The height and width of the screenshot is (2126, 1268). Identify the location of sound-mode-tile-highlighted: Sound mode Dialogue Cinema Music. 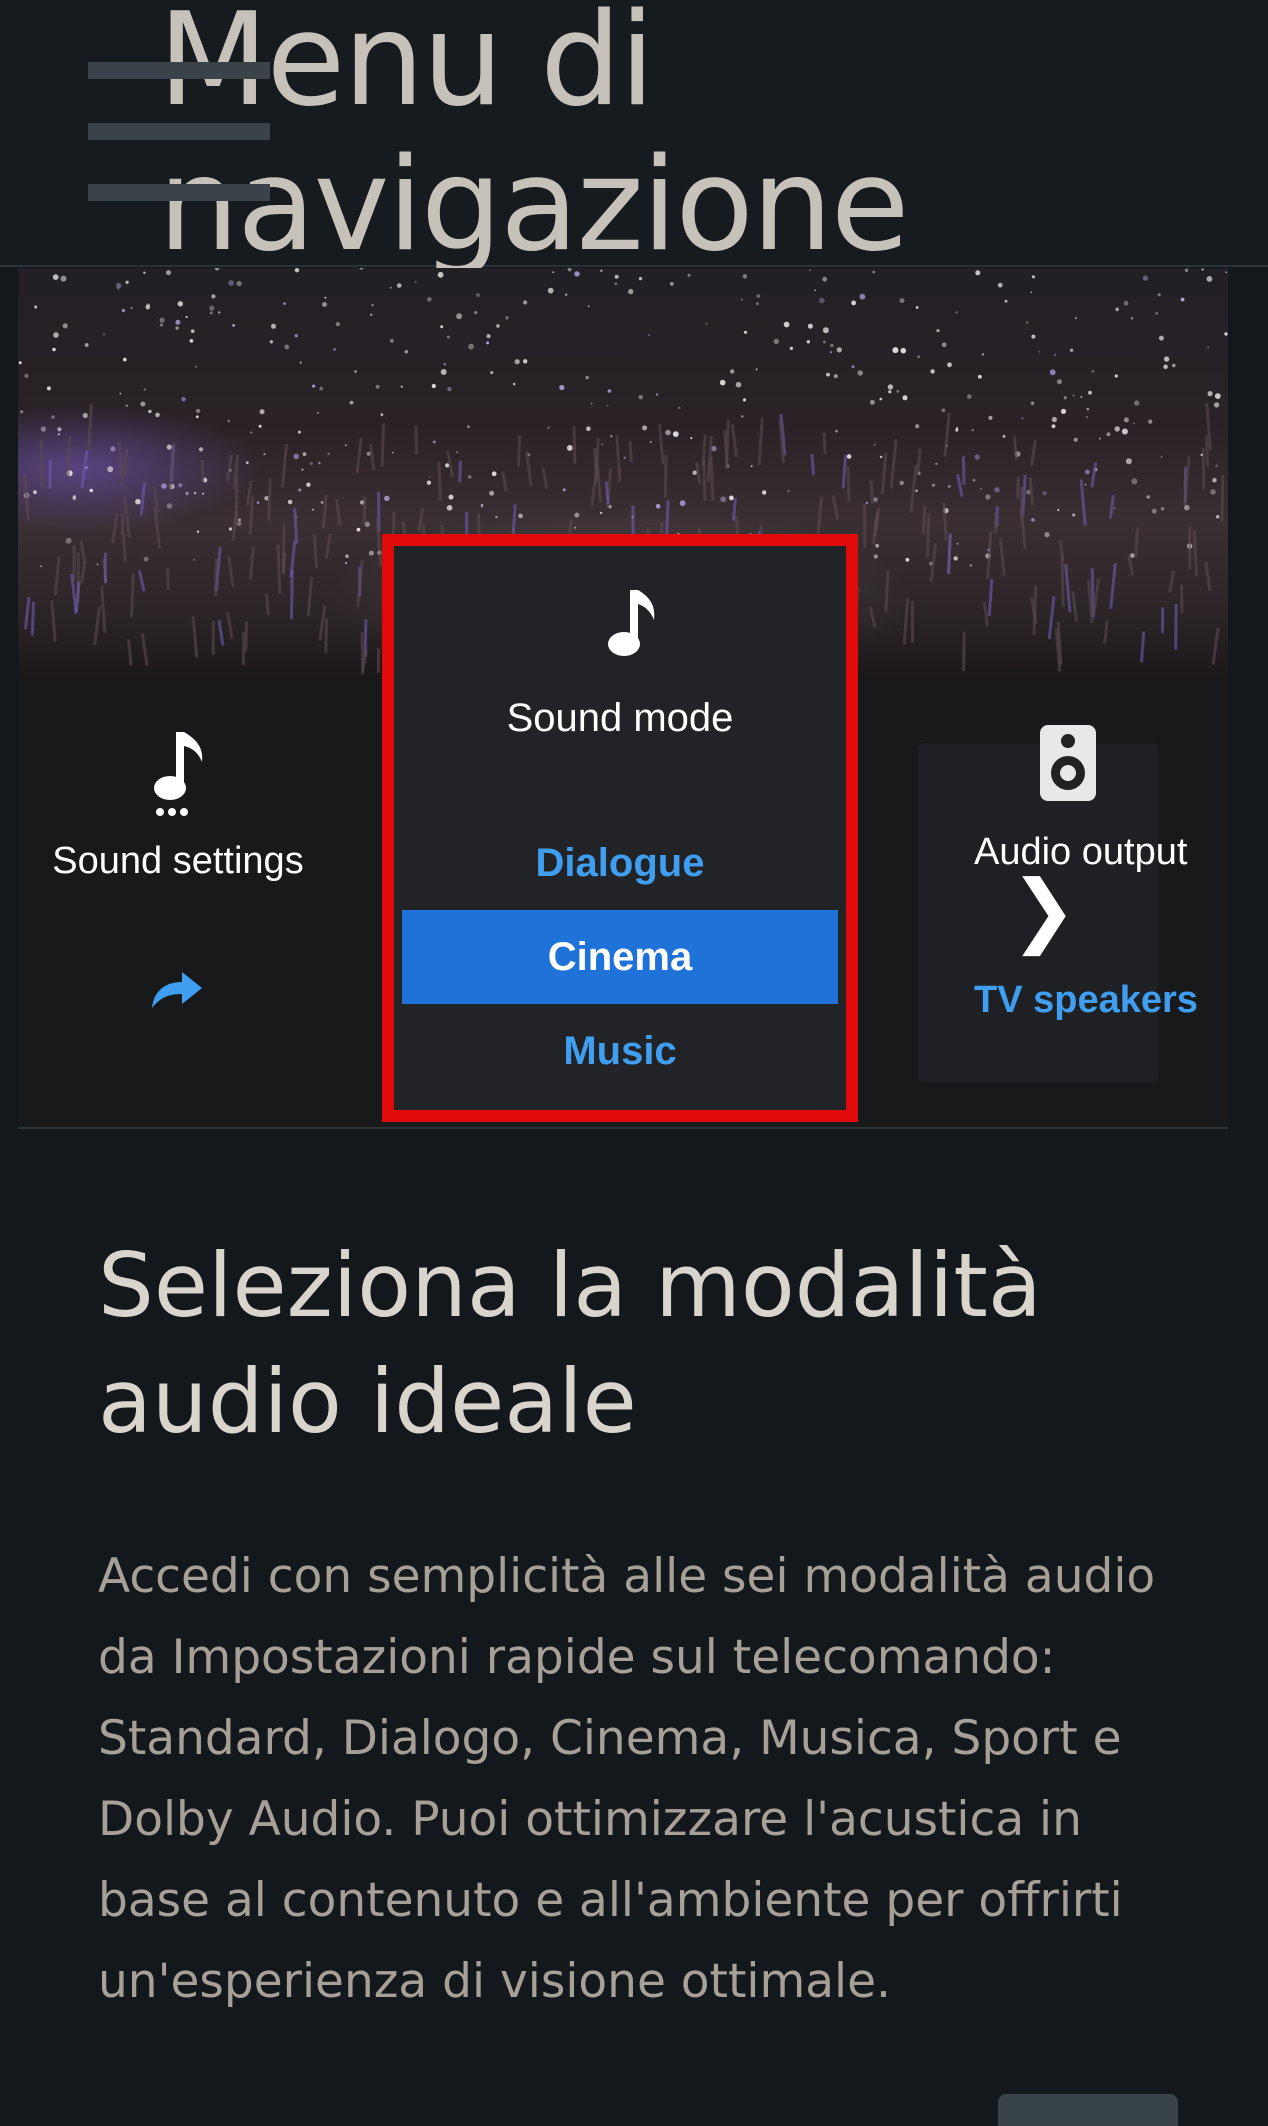
(620, 828).